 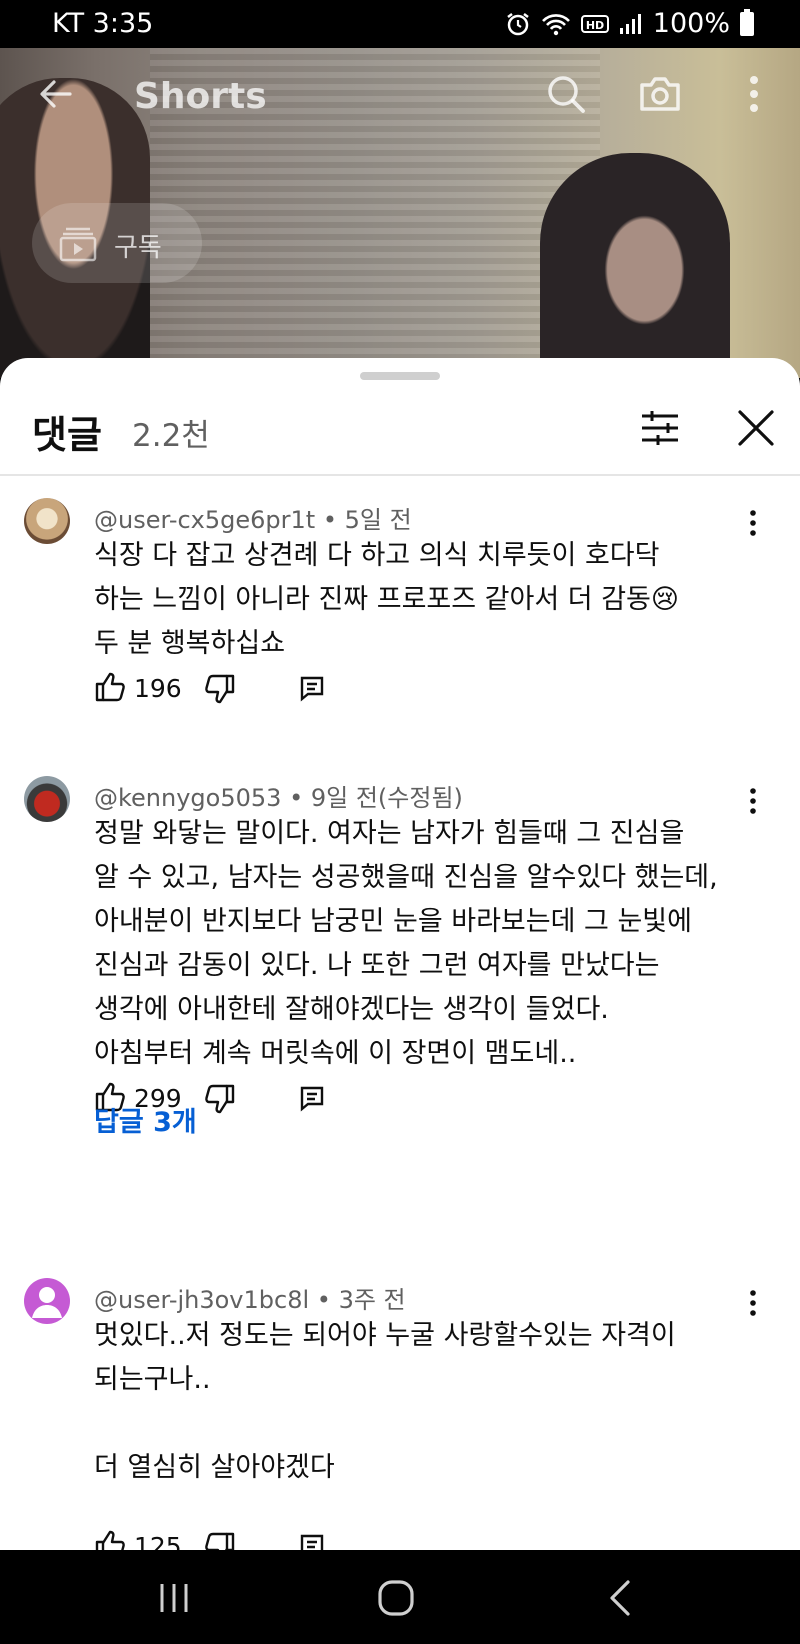 What do you see at coordinates (691, 23) in the screenshot?
I see `battery-percent: 100%` at bounding box center [691, 23].